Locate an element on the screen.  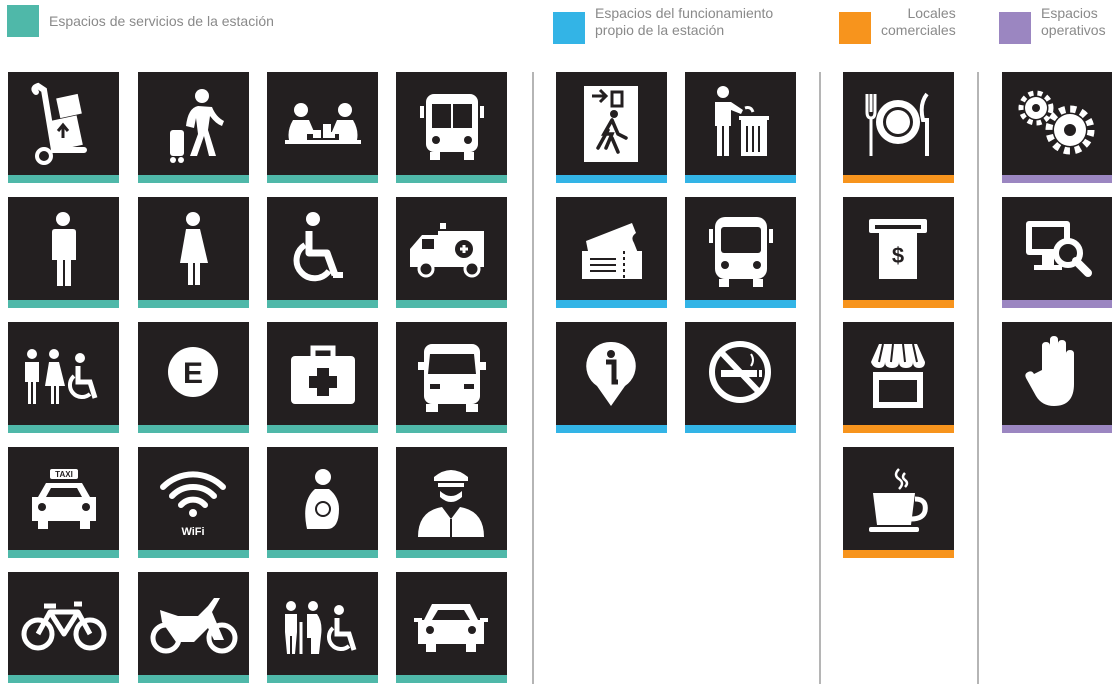
taxi-icon: TAXI is located at coordinates (64, 499).